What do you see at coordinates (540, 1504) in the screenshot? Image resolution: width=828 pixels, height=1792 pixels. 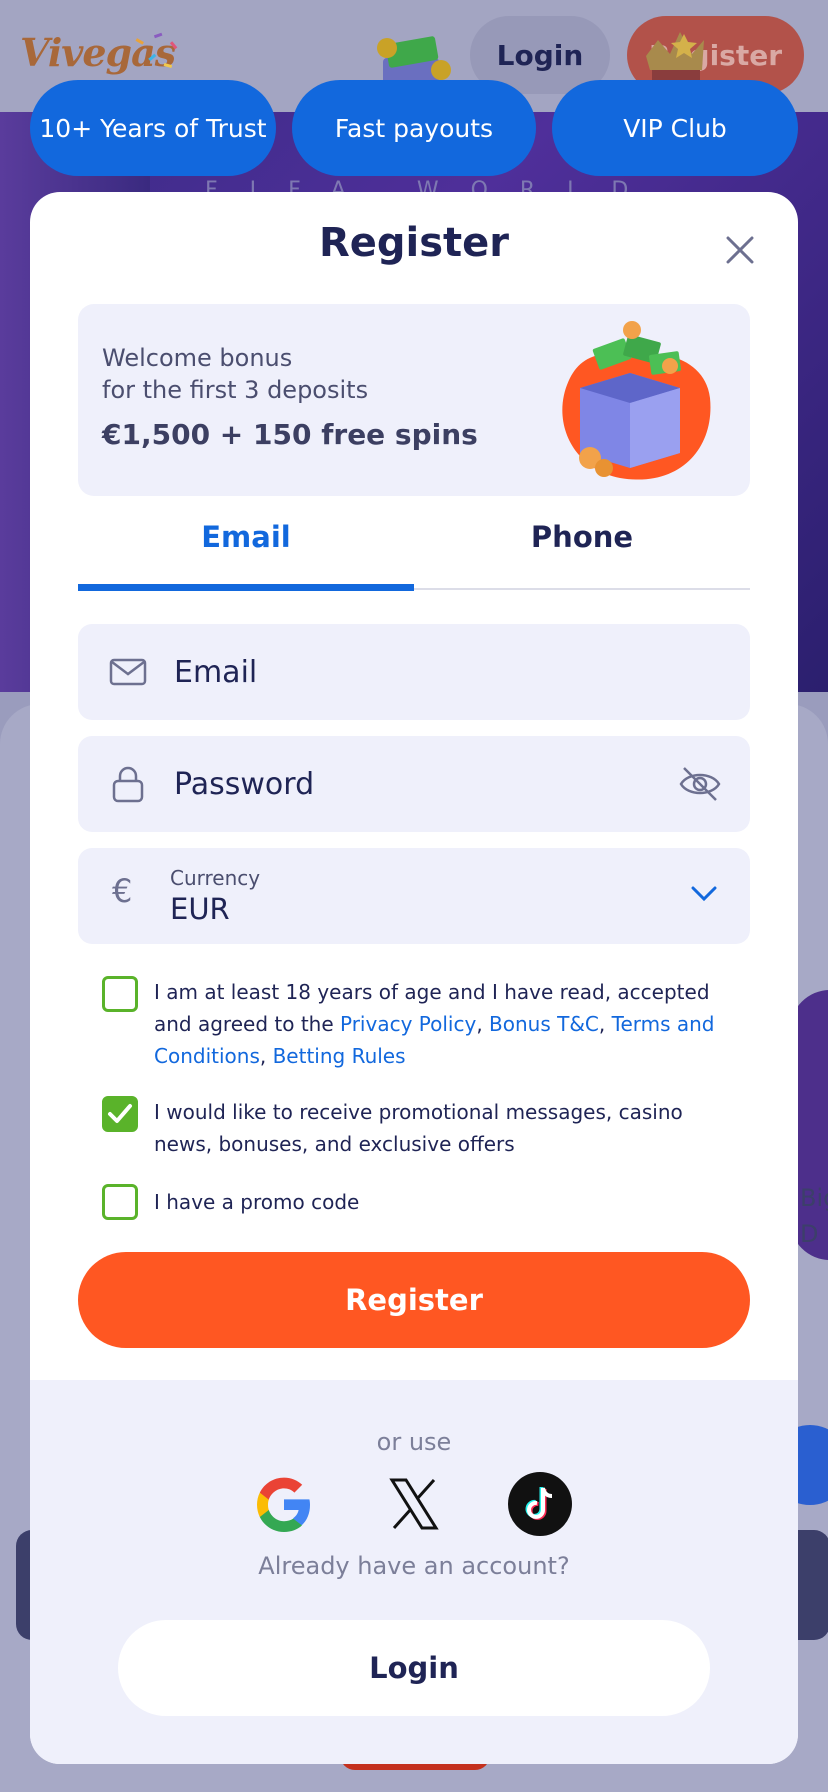 I see `tiktok-icon` at bounding box center [540, 1504].